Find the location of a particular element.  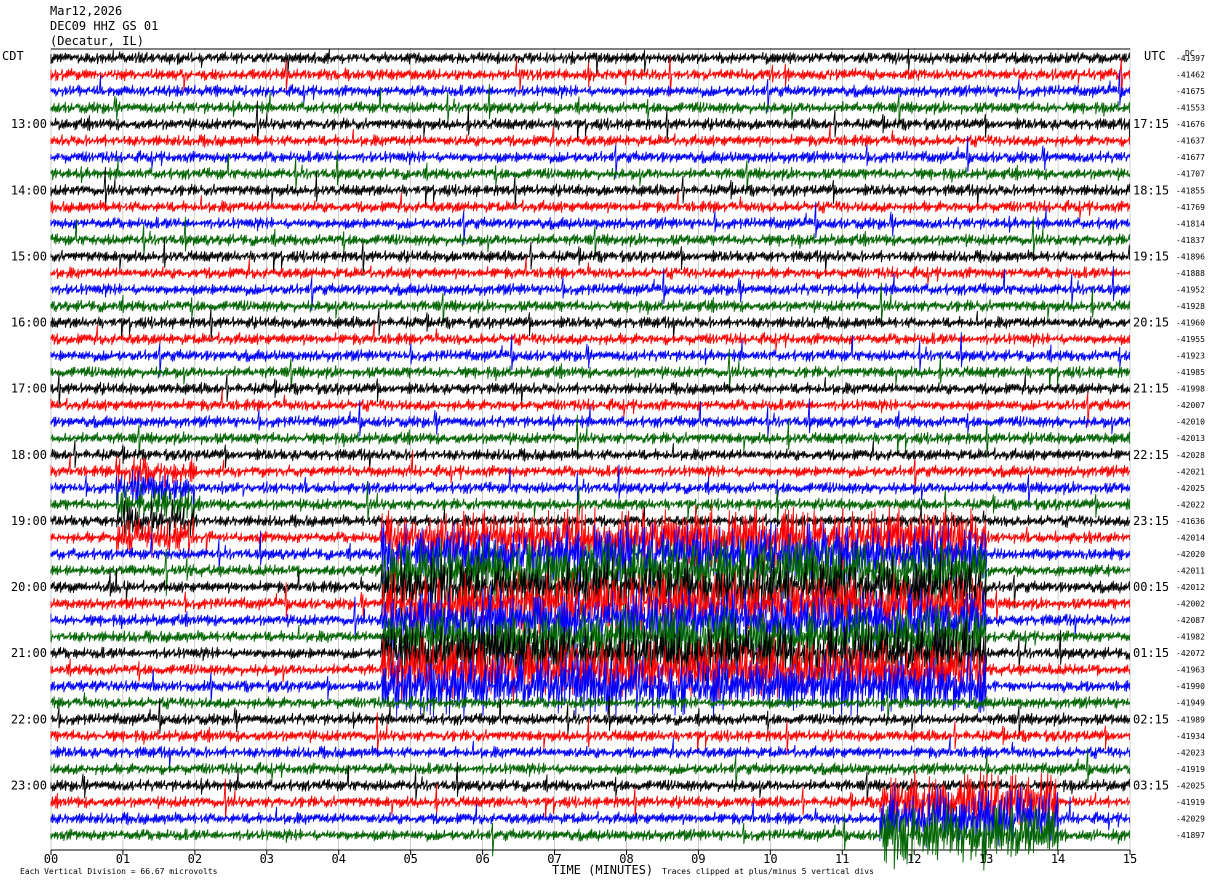

left-hour-label: 14:00 is located at coordinates (29, 190).